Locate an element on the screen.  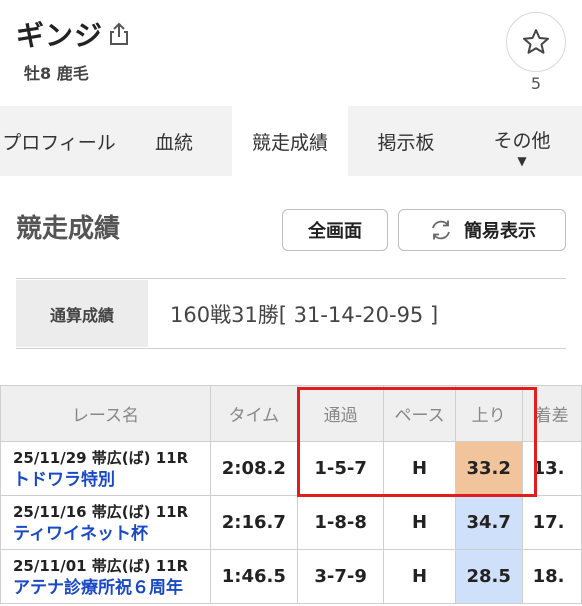
tab-label: その他 is located at coordinates (522, 140).